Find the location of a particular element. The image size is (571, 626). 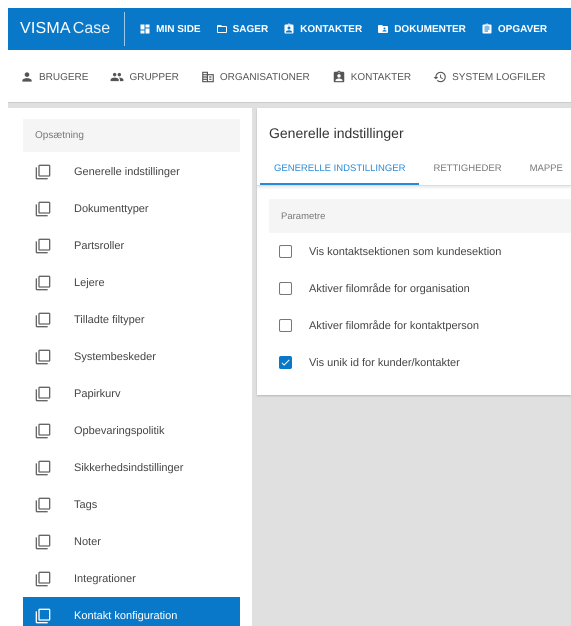

nav-link: OPGAVER is located at coordinates (517, 29).